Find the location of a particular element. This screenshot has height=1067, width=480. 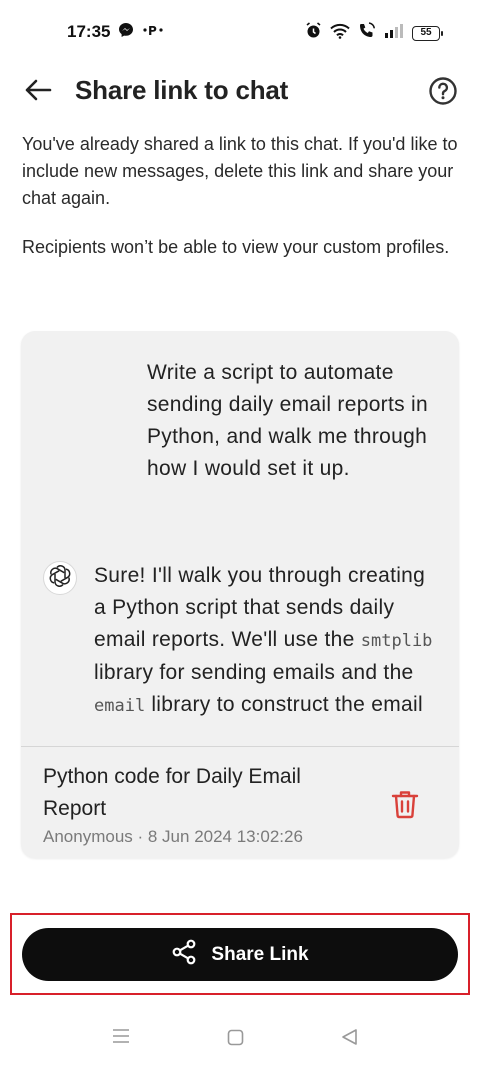

messenger-icon is located at coordinates (126, 32).